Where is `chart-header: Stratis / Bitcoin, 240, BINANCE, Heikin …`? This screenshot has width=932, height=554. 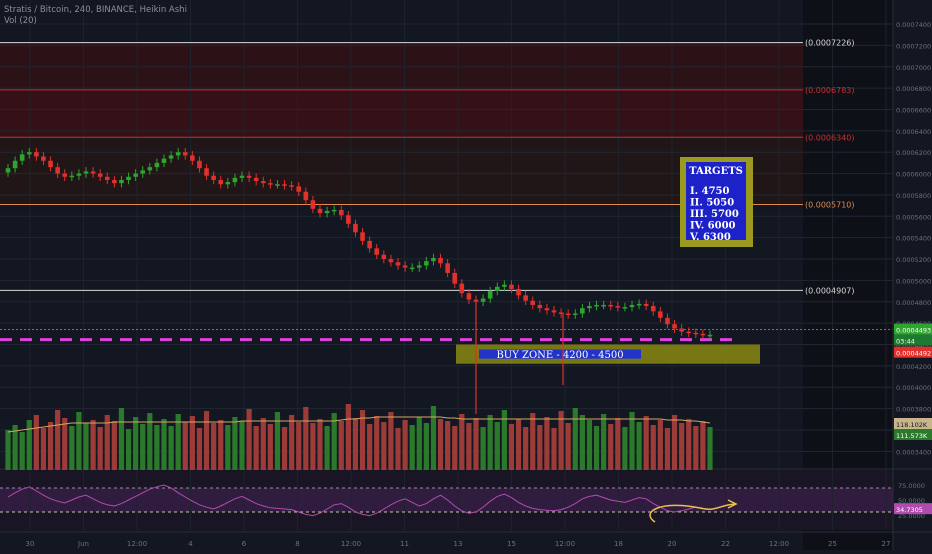 chart-header: Stratis / Bitcoin, 240, BINANCE, Heikin … is located at coordinates (95, 16).